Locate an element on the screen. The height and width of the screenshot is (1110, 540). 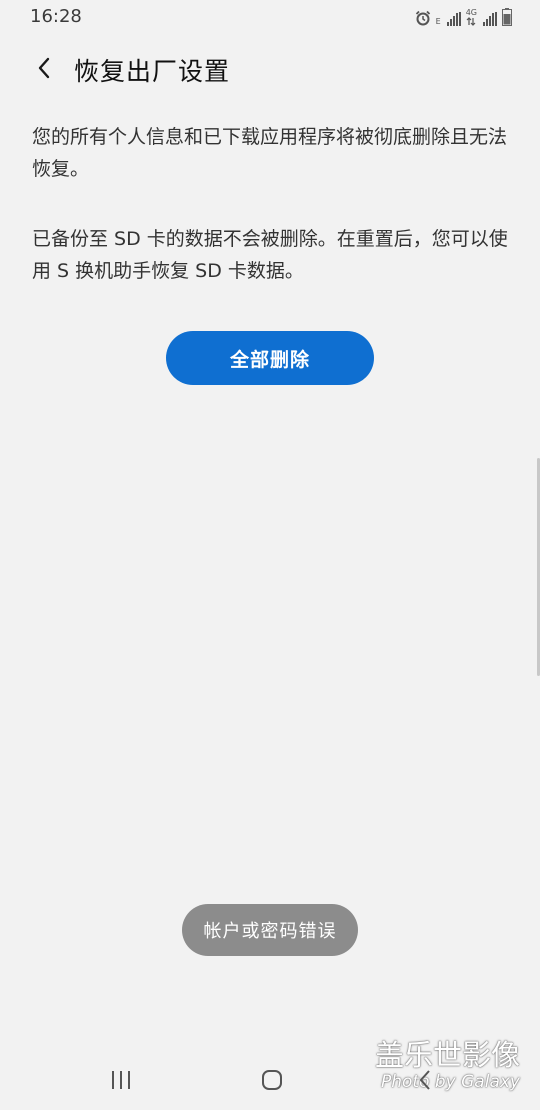
sim1-network: E is located at coordinates (438, 22).